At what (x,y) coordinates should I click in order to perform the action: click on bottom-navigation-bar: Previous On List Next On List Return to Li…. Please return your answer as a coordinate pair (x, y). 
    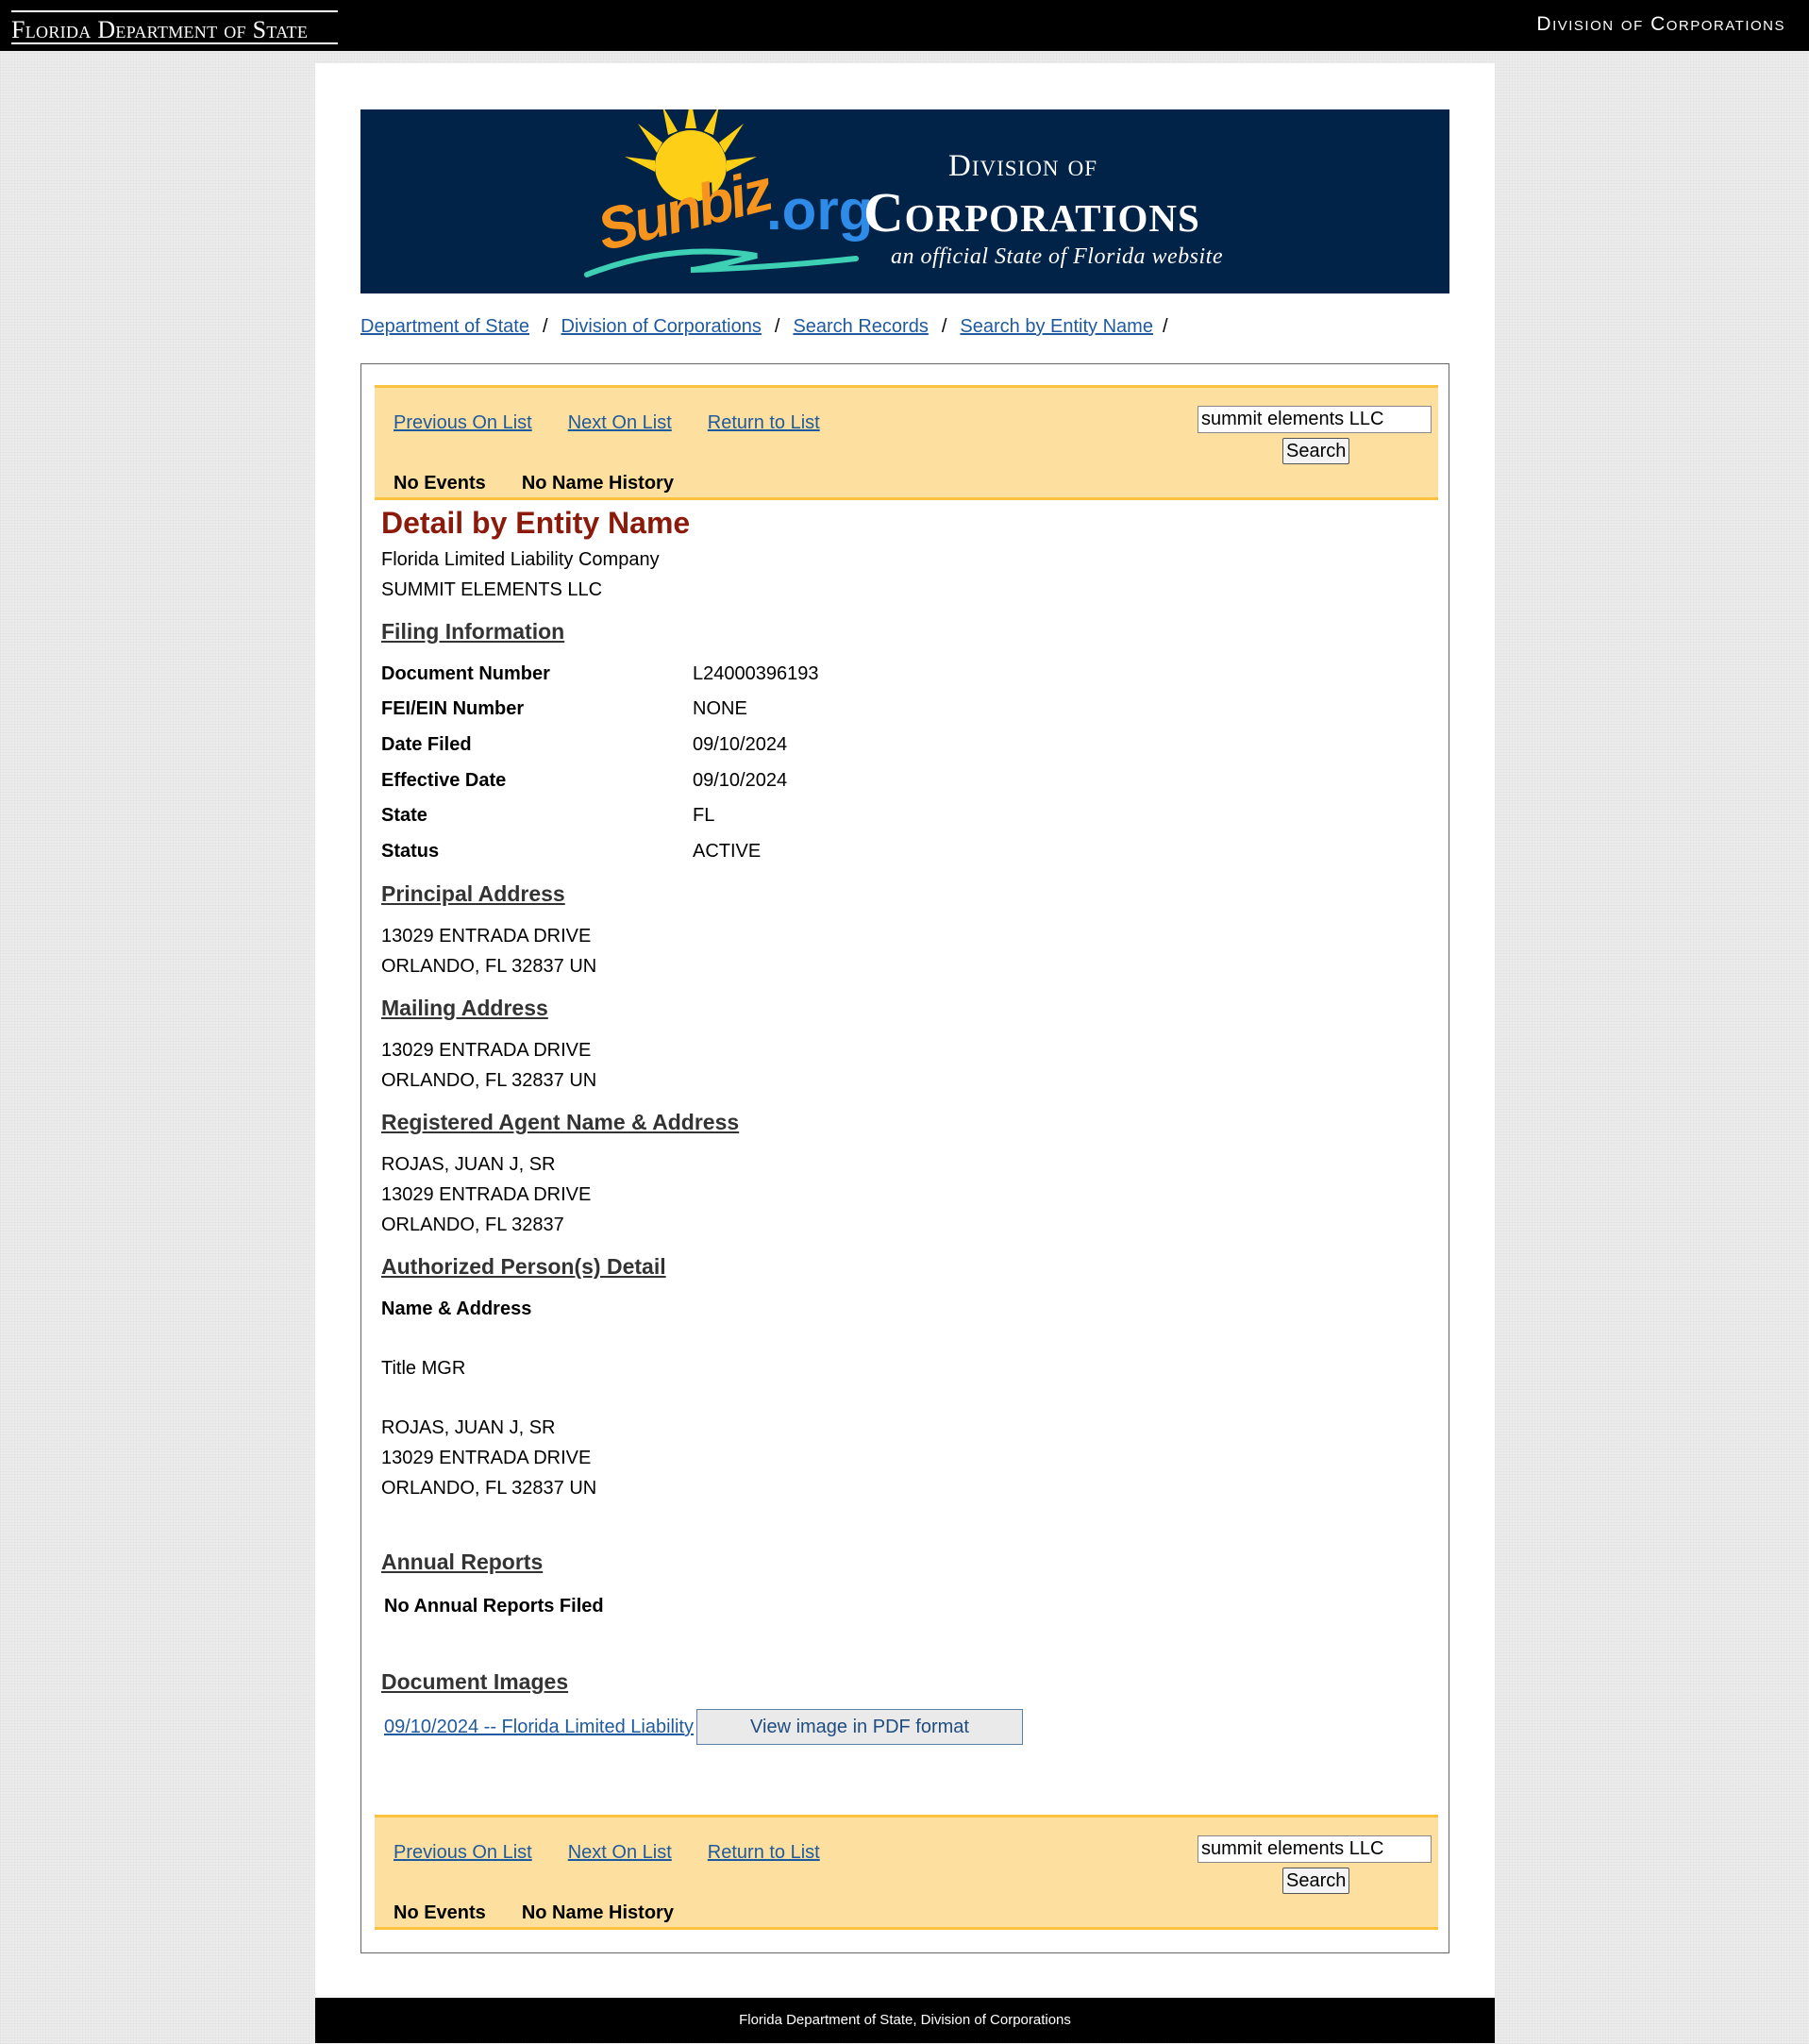
    Looking at the image, I should click on (906, 1873).